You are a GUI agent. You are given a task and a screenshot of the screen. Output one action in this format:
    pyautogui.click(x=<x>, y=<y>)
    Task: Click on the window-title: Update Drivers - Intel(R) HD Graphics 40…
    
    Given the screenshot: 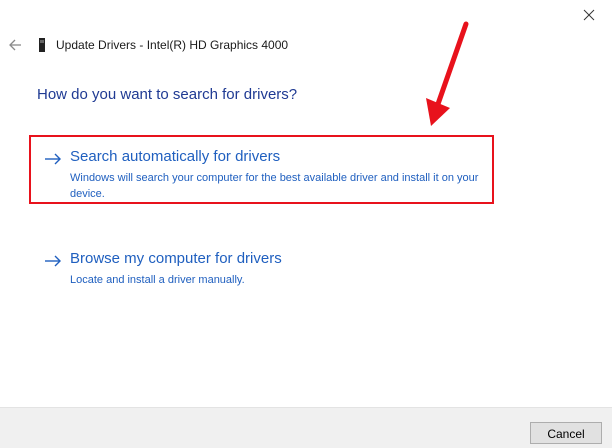 What is the action you would take?
    pyautogui.click(x=172, y=45)
    